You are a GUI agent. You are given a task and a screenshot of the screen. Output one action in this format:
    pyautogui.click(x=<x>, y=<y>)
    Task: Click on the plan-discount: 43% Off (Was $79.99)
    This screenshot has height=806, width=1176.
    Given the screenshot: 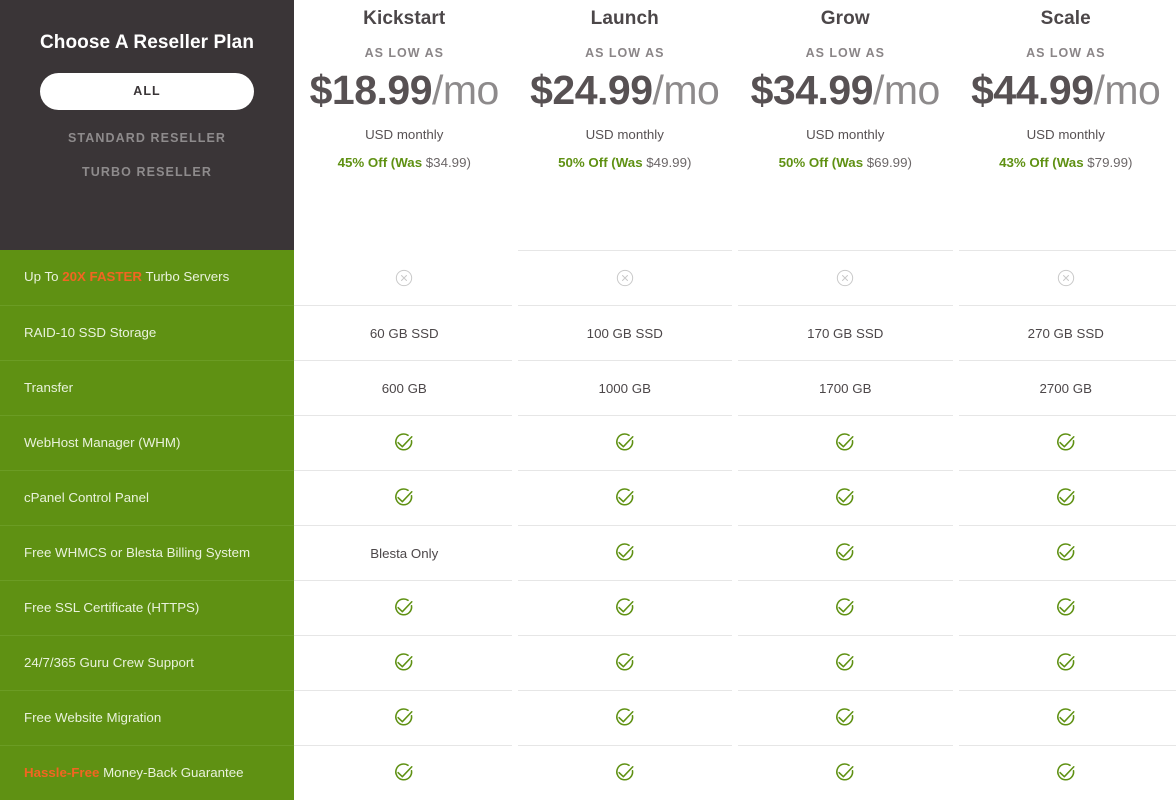 What is the action you would take?
    pyautogui.click(x=1065, y=162)
    